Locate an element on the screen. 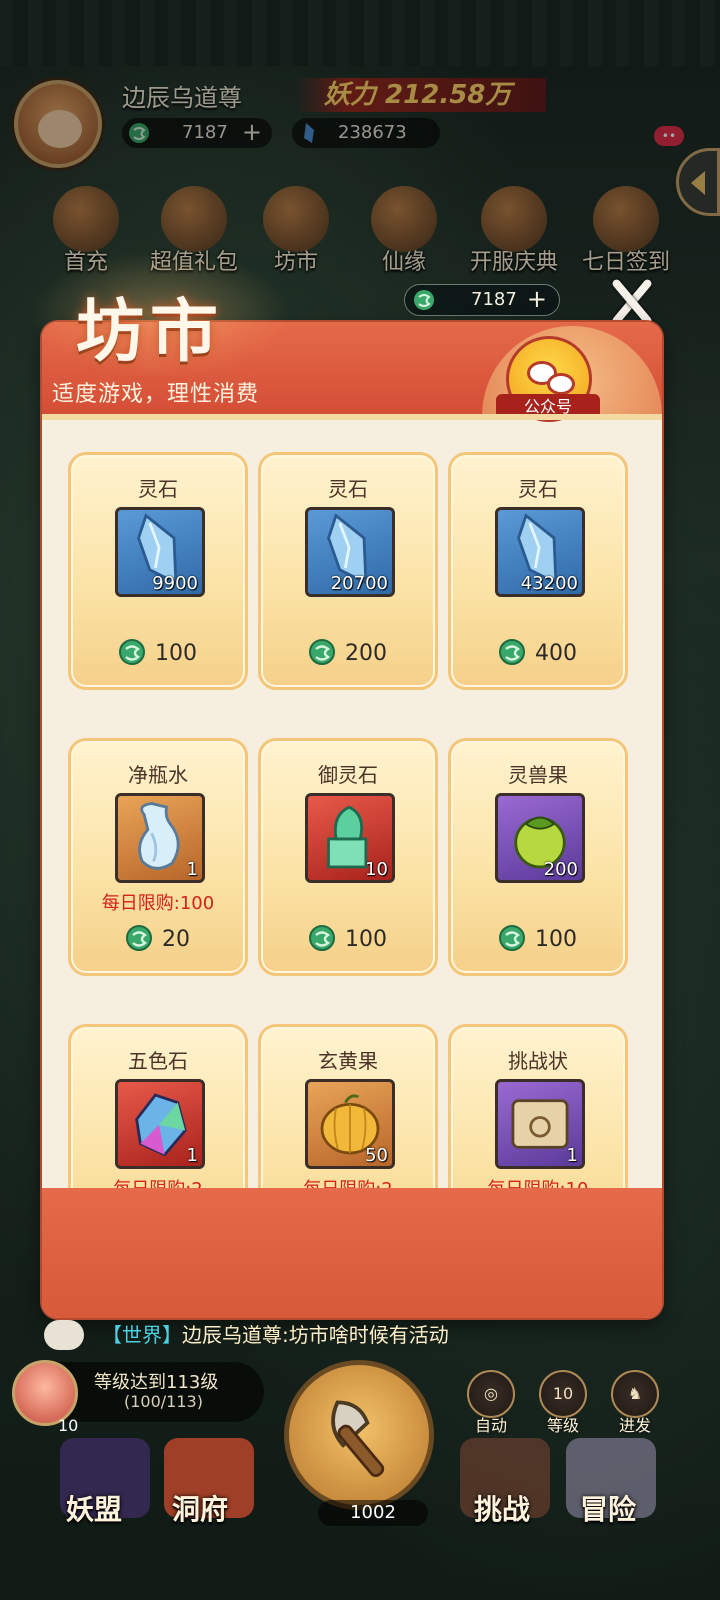 The width and height of the screenshot is (720, 1600). nav-demon-alliance: 妖盟 is located at coordinates (94, 1508).